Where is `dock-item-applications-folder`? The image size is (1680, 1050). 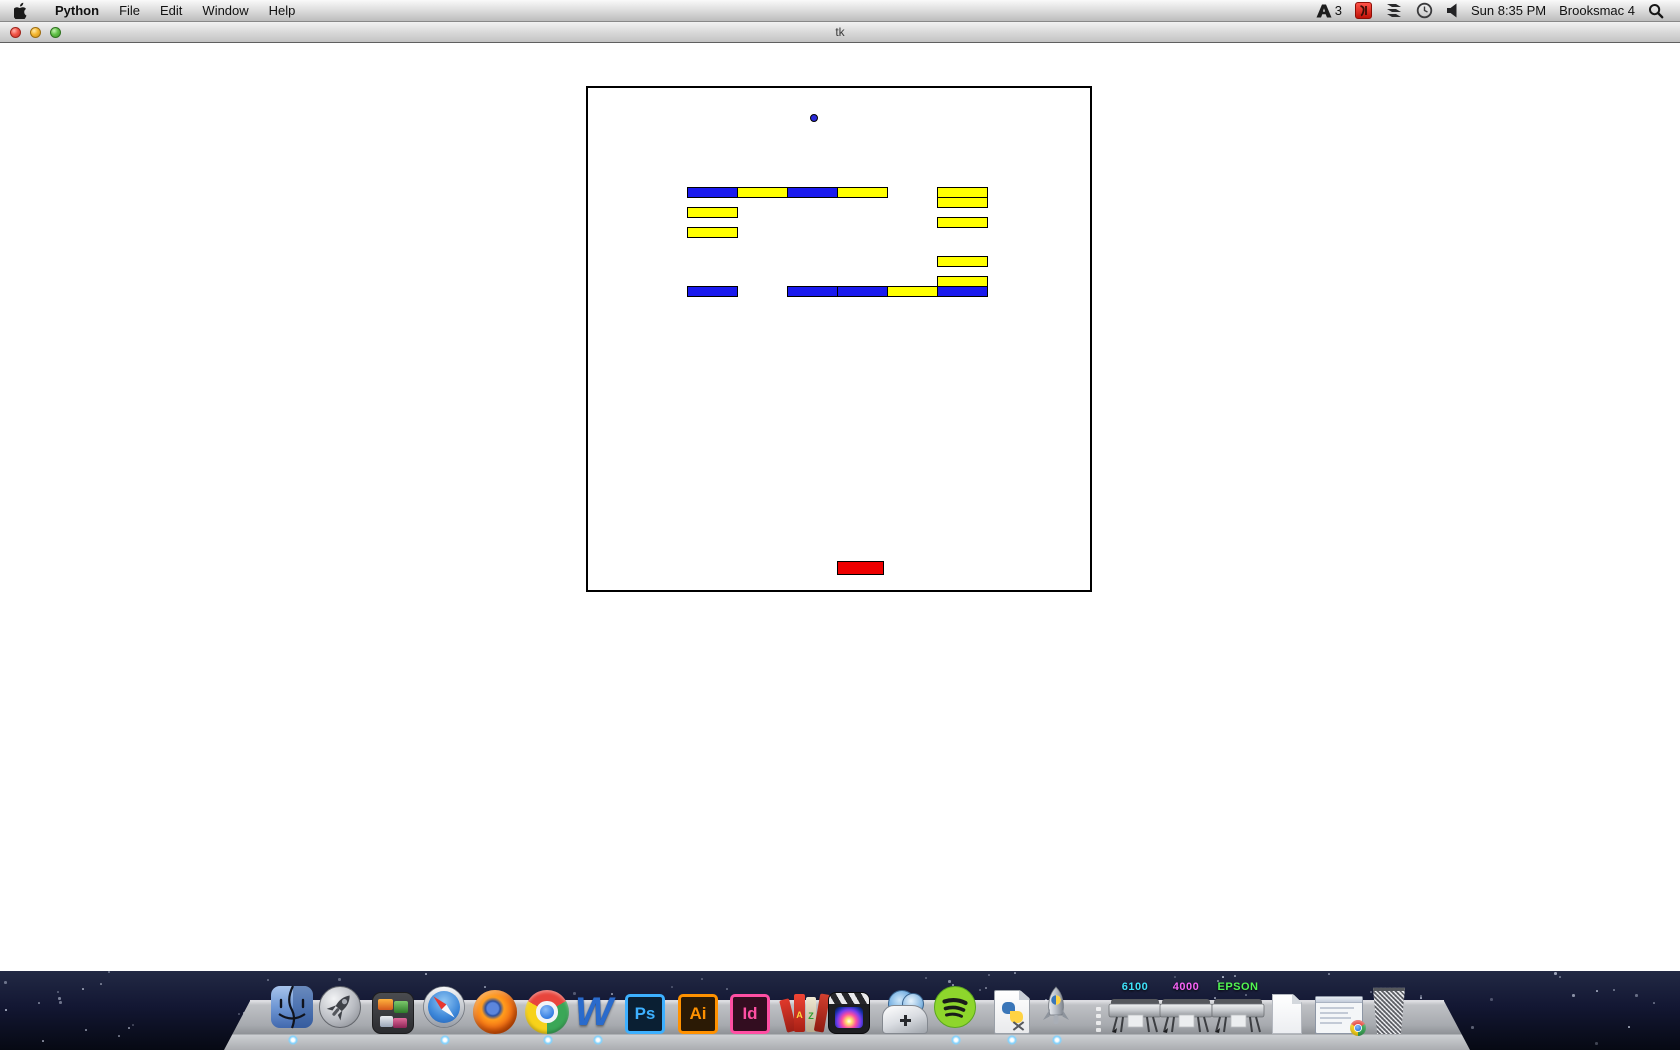
dock-item-applications-folder is located at coordinates (395, 1013).